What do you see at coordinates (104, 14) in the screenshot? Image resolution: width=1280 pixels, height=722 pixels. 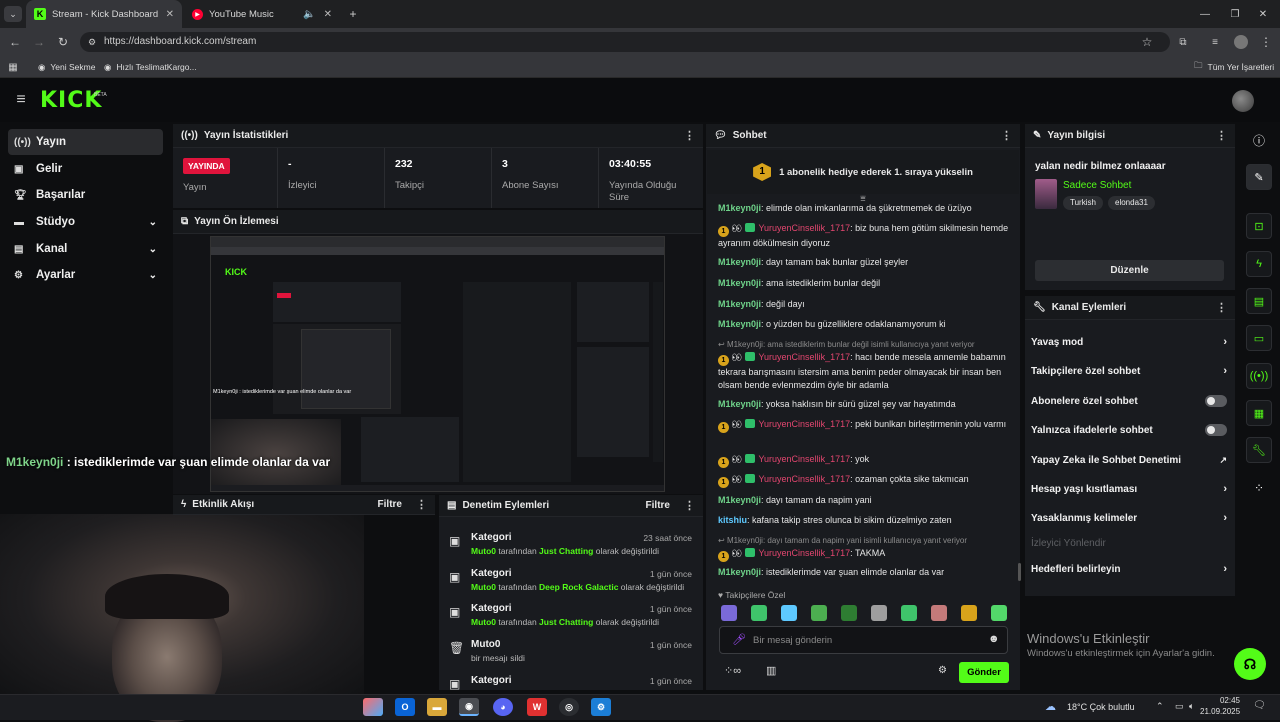 I see `tab-kick-dashboard: K Stream - Kick Dashboard ✕` at bounding box center [104, 14].